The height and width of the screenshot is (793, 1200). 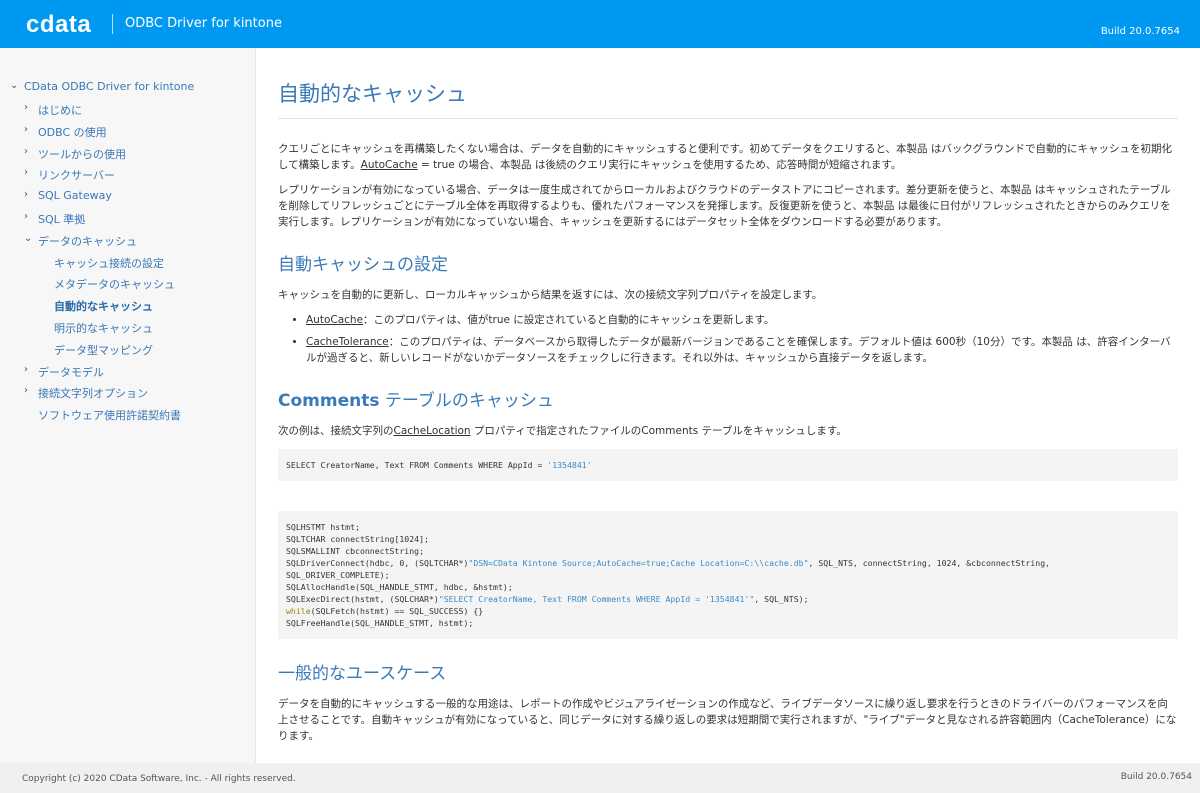 What do you see at coordinates (377, 563) in the screenshot?
I see `code-token: SQLDriverConnect(hdbc, 0, (SQLTCHAR*)` at bounding box center [377, 563].